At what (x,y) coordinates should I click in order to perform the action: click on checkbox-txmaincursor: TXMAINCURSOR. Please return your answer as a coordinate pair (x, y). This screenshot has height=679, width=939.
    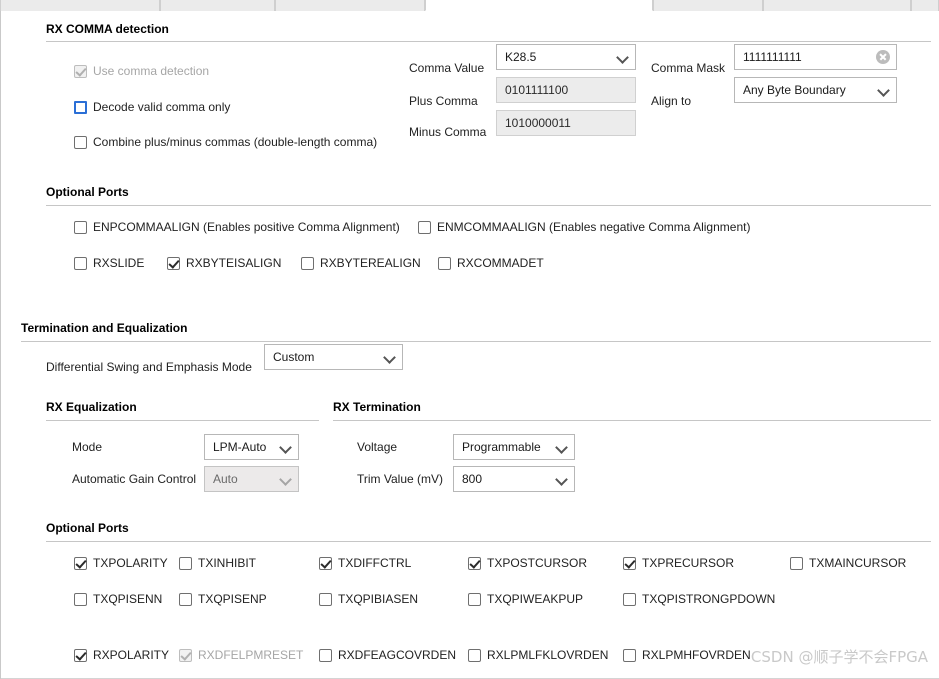
    Looking at the image, I should click on (848, 563).